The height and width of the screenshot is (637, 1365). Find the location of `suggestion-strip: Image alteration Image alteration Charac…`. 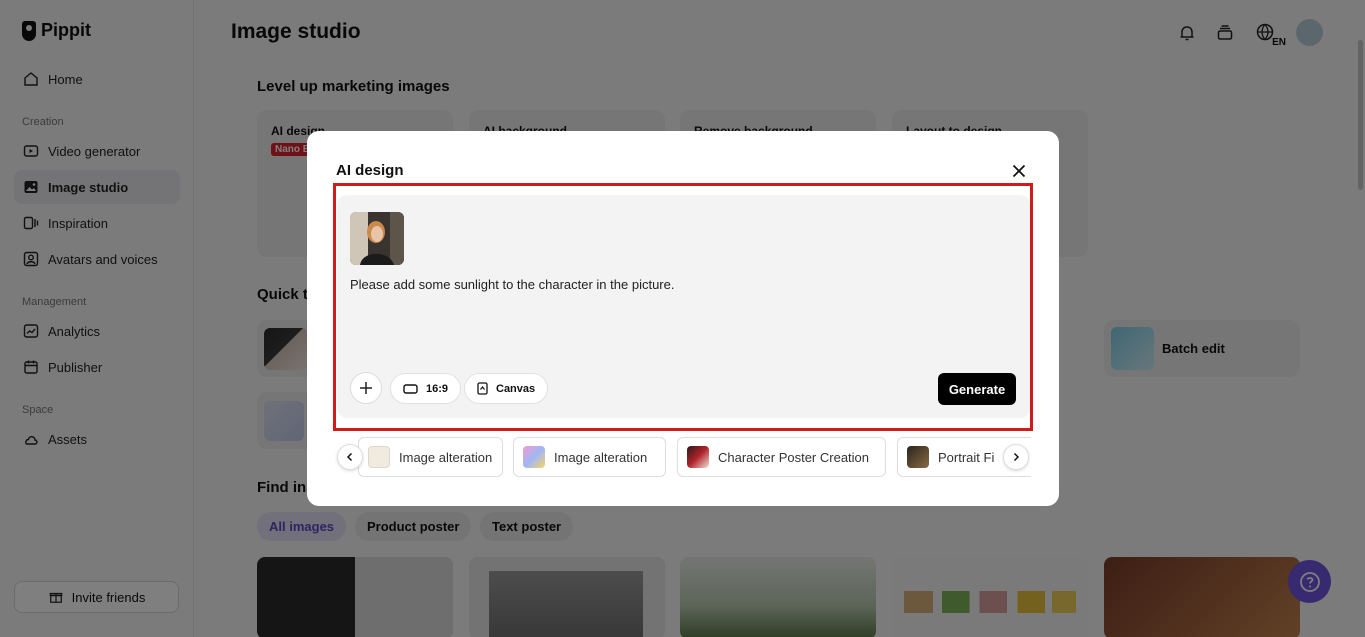

suggestion-strip: Image alteration Image alteration Charac… is located at coordinates (683, 457).